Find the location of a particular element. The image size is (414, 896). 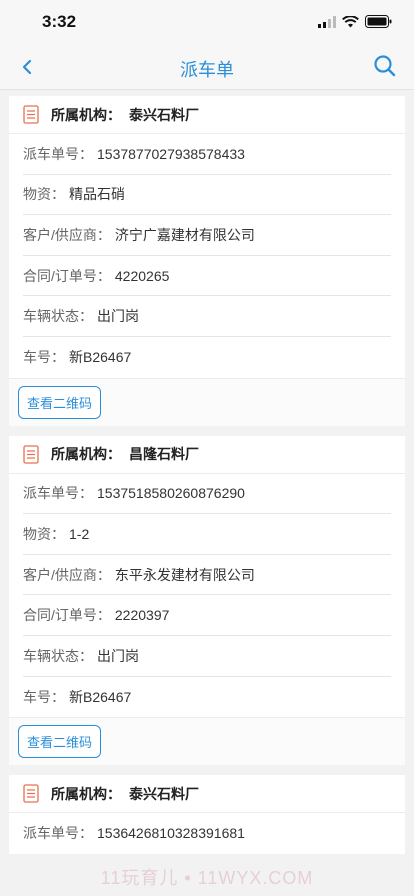

page-title: 派车单 is located at coordinates (207, 70).